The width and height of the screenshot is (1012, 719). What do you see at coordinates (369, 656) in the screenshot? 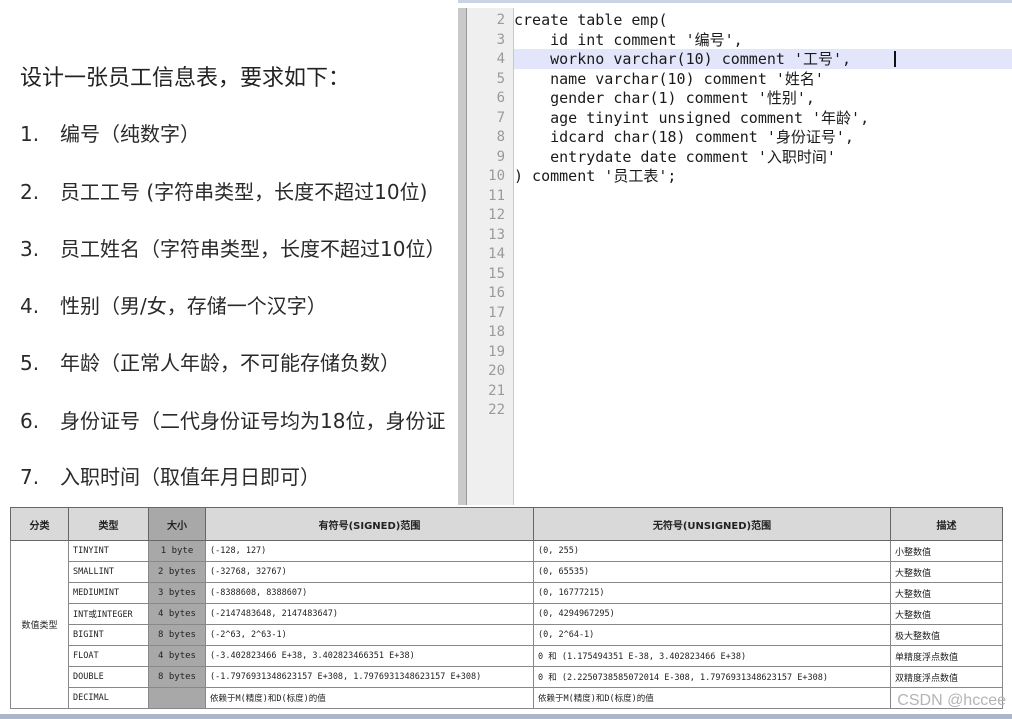
I see `signed-range-cell: (-3.402823466 E+38, 3.402823466351 E+38)` at bounding box center [369, 656].